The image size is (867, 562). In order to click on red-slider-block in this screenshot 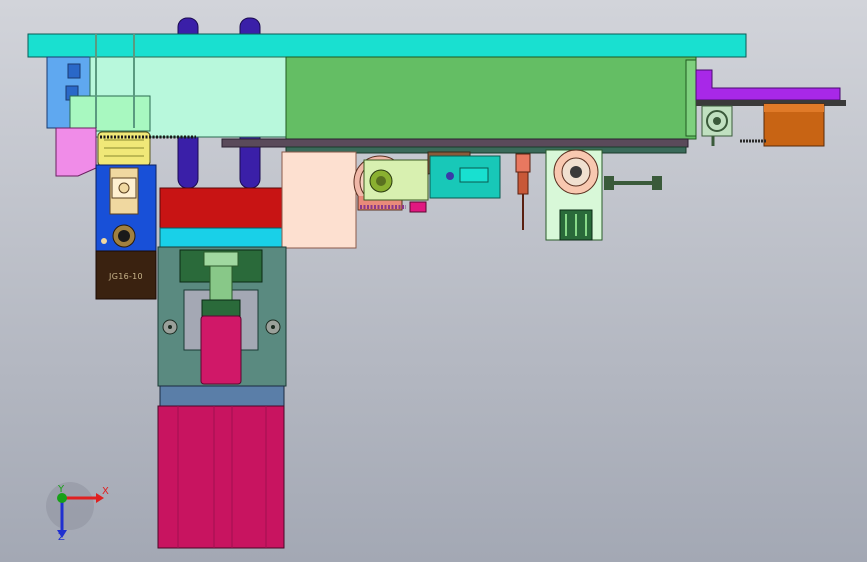, I will do `click(222, 208)`.